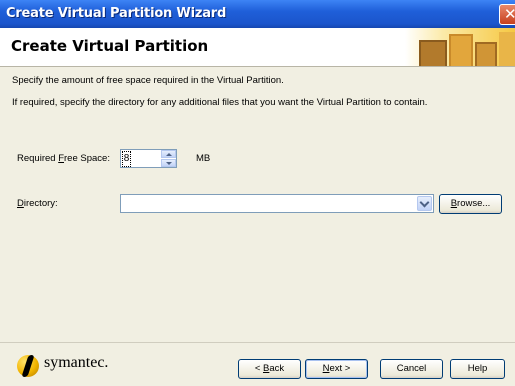 Image resolution: width=515 pixels, height=386 pixels. Describe the element at coordinates (257, 14) in the screenshot. I see `title-bar: Create Virtual Partition Wizard ✕` at that location.